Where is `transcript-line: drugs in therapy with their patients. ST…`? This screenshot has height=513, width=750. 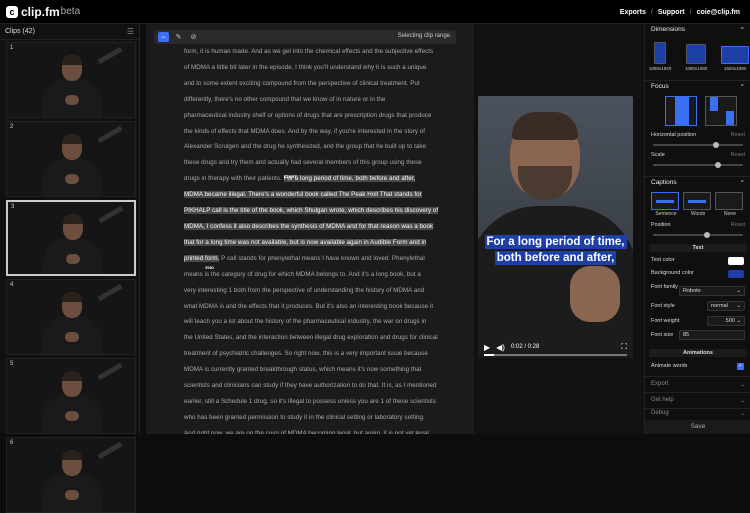 transcript-line: drugs in therapy with their patients. ST… is located at coordinates (300, 178).